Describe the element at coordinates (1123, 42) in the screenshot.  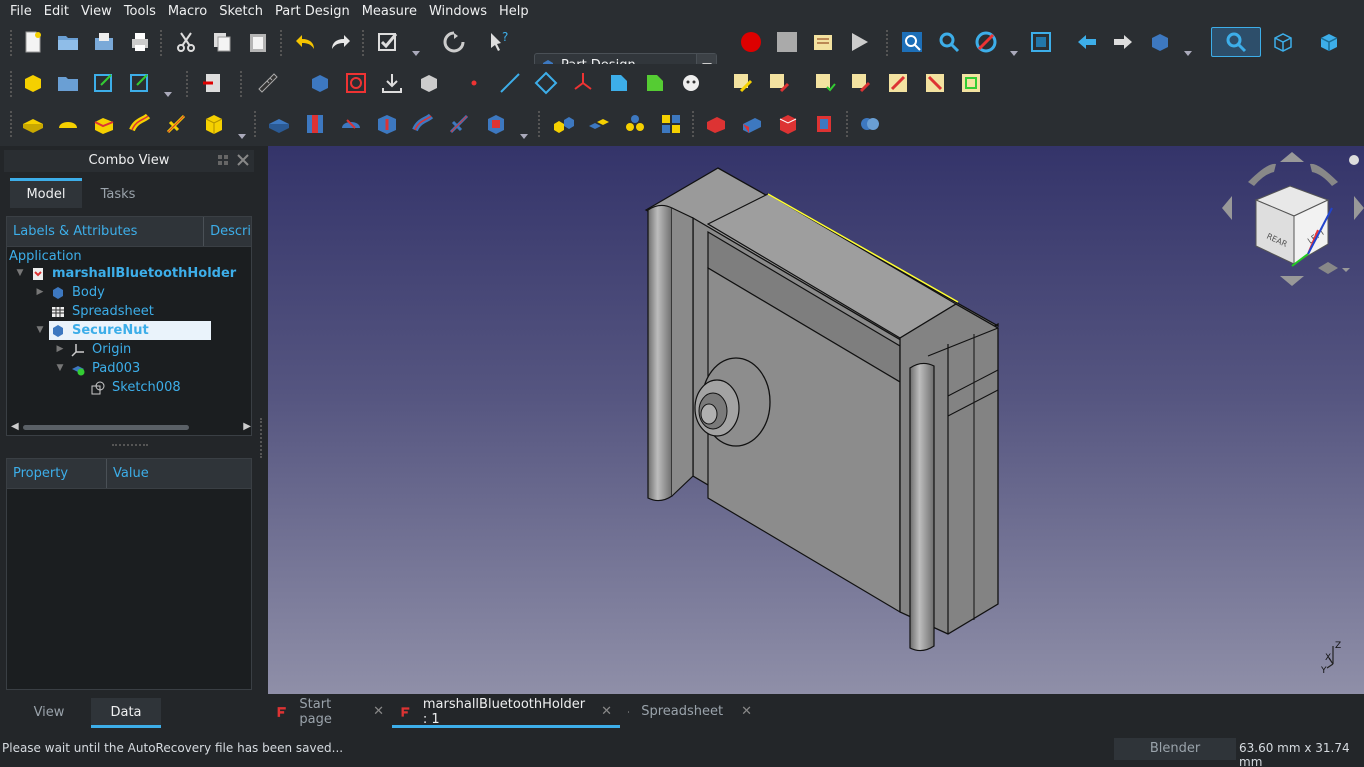
I see `forward-arrow-icon` at that location.